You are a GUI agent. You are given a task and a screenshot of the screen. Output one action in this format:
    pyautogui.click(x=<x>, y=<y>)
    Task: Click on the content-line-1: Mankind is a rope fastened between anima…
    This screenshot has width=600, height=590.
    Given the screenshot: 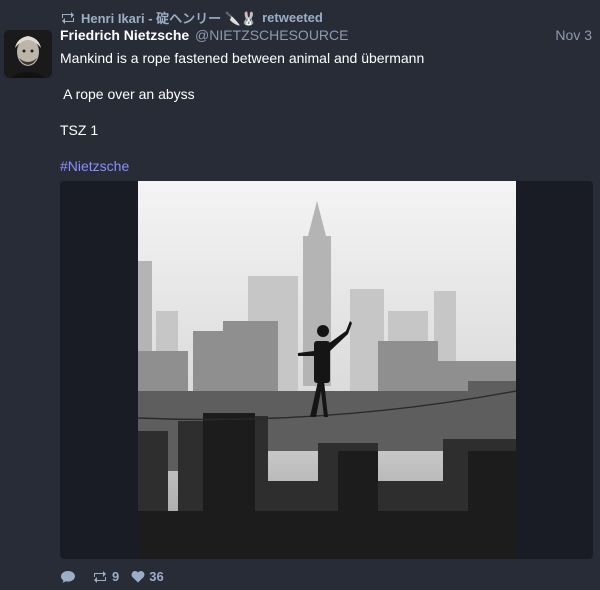 What is the action you would take?
    pyautogui.click(x=242, y=58)
    